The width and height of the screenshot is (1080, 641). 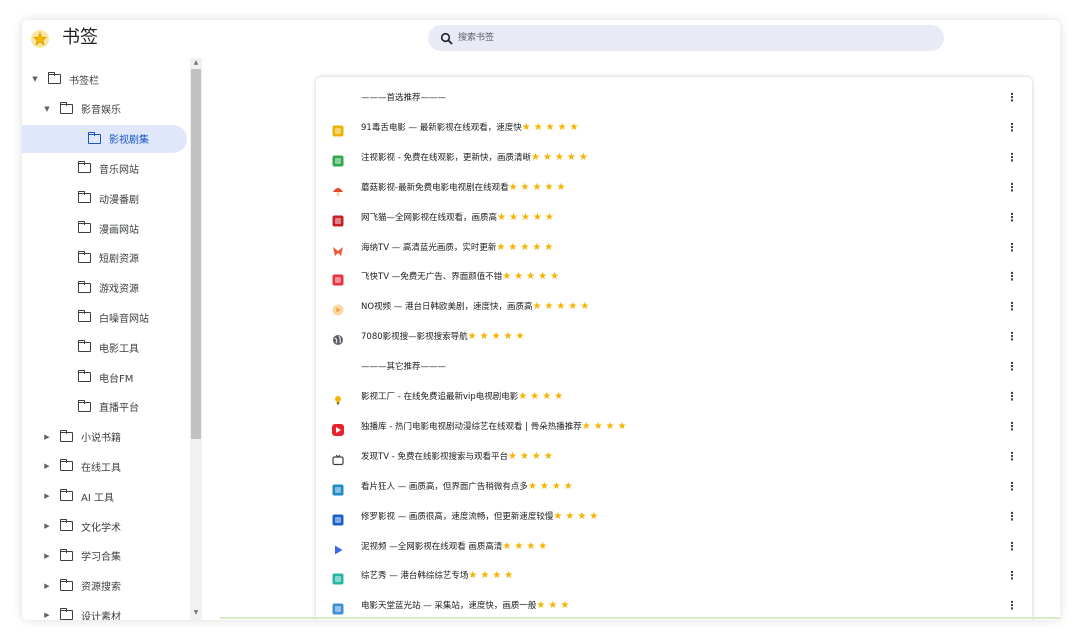 I want to click on bookmark-title: 海纳TV — 高清蓝光画质，实时更新★★★★★, so click(x=458, y=248).